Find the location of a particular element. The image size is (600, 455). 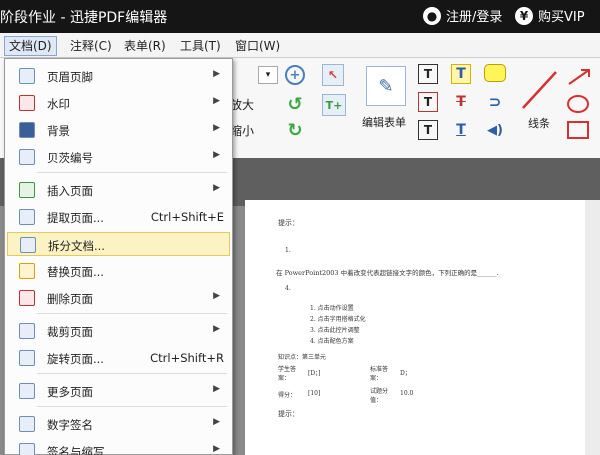

arrow-tool-icon is located at coordinates (580, 77).